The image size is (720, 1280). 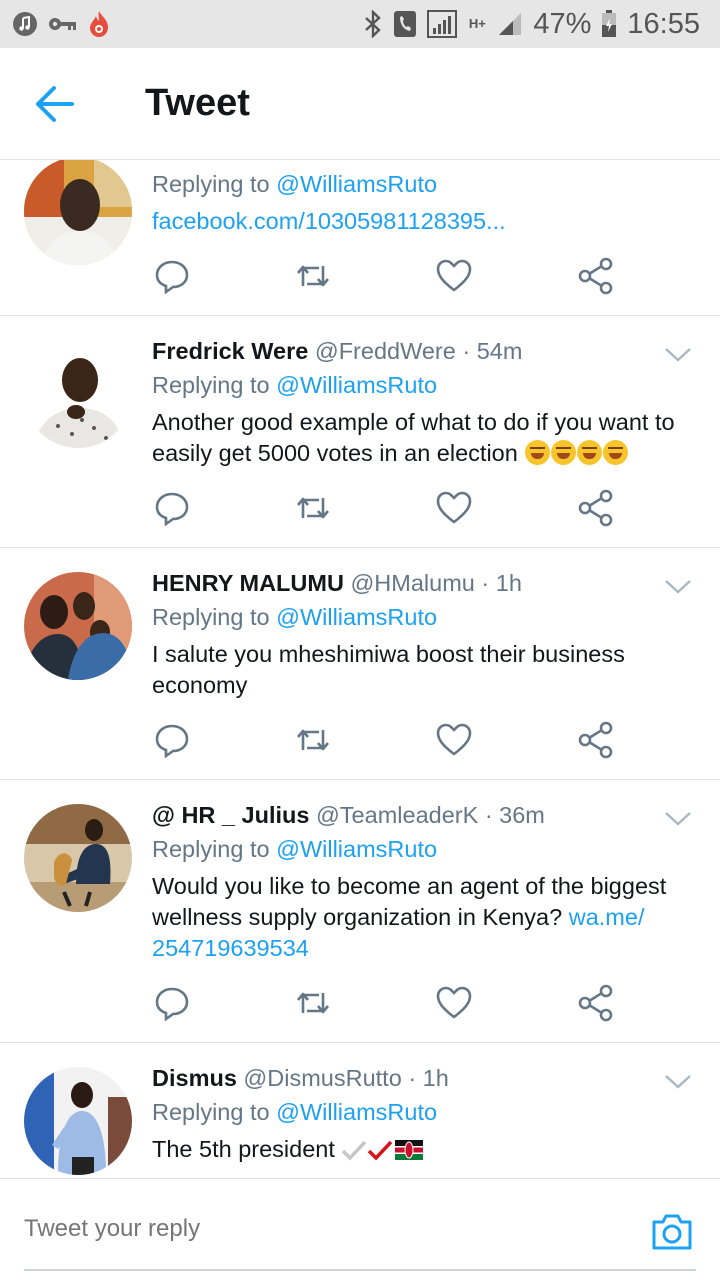 I want to click on author-name: HENRY MALUMU, so click(x=248, y=583).